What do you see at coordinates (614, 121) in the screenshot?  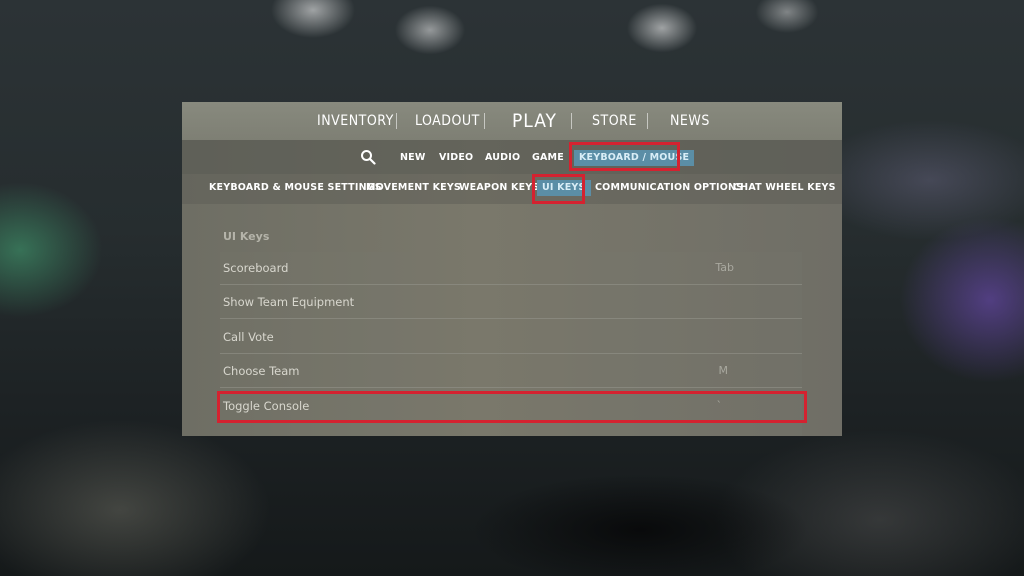 I see `nav-store: STORE` at bounding box center [614, 121].